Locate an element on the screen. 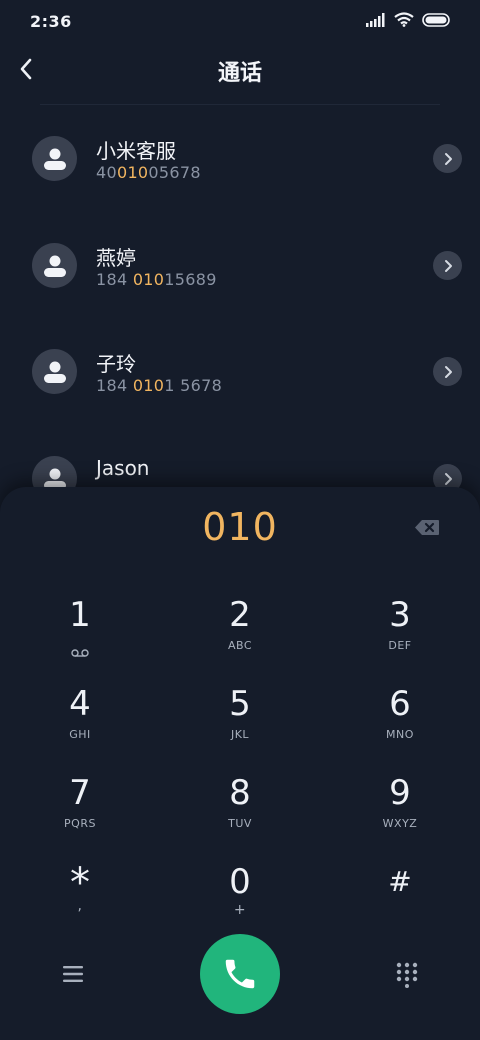 The height and width of the screenshot is (1040, 480). battery-icon is located at coordinates (437, 21).